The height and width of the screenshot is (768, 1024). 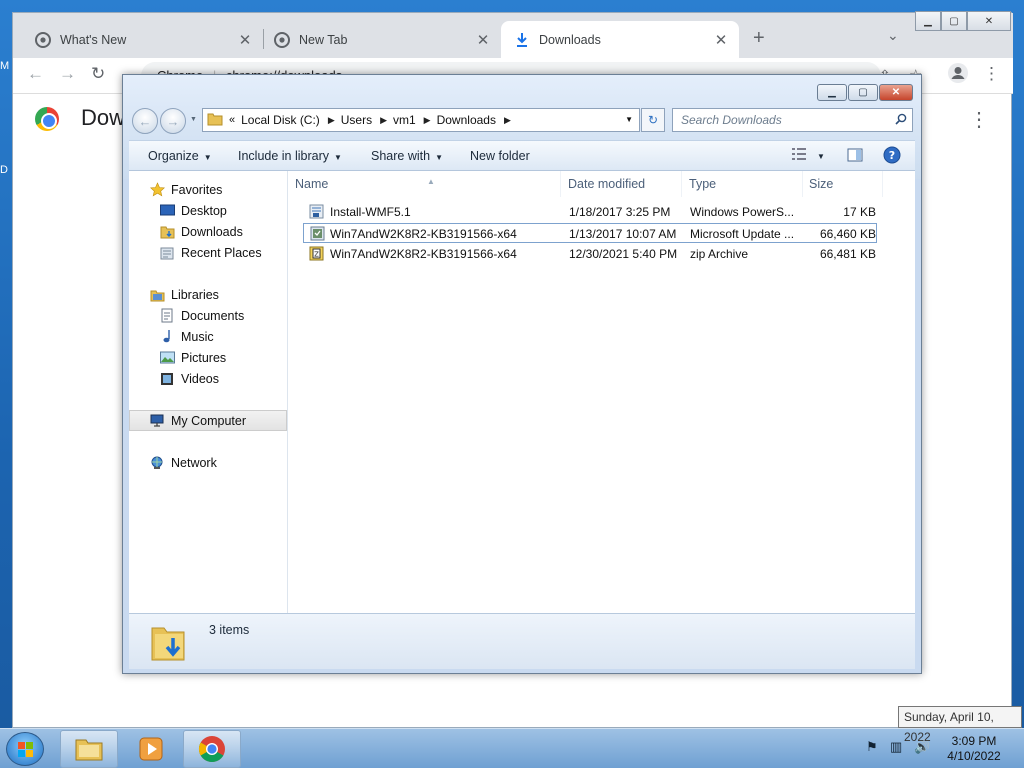 I want to click on taskbar-media-player-button, so click(x=151, y=749).